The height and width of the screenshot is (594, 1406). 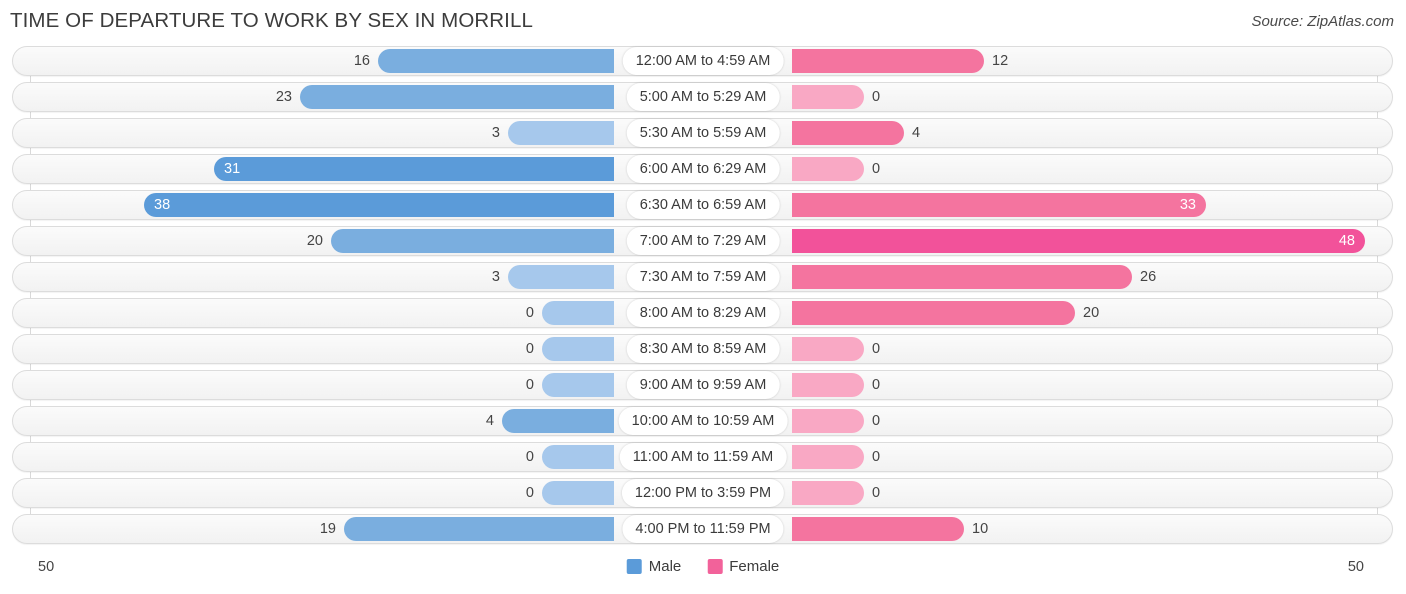 I want to click on category-label: 10:00 AM to 10:59 AM, so click(x=703, y=421).